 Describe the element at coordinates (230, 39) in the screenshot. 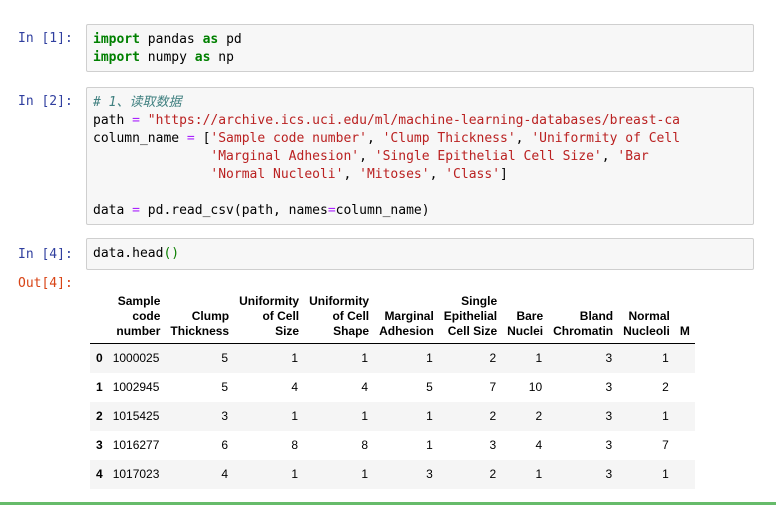

I see `code-token: pd` at that location.